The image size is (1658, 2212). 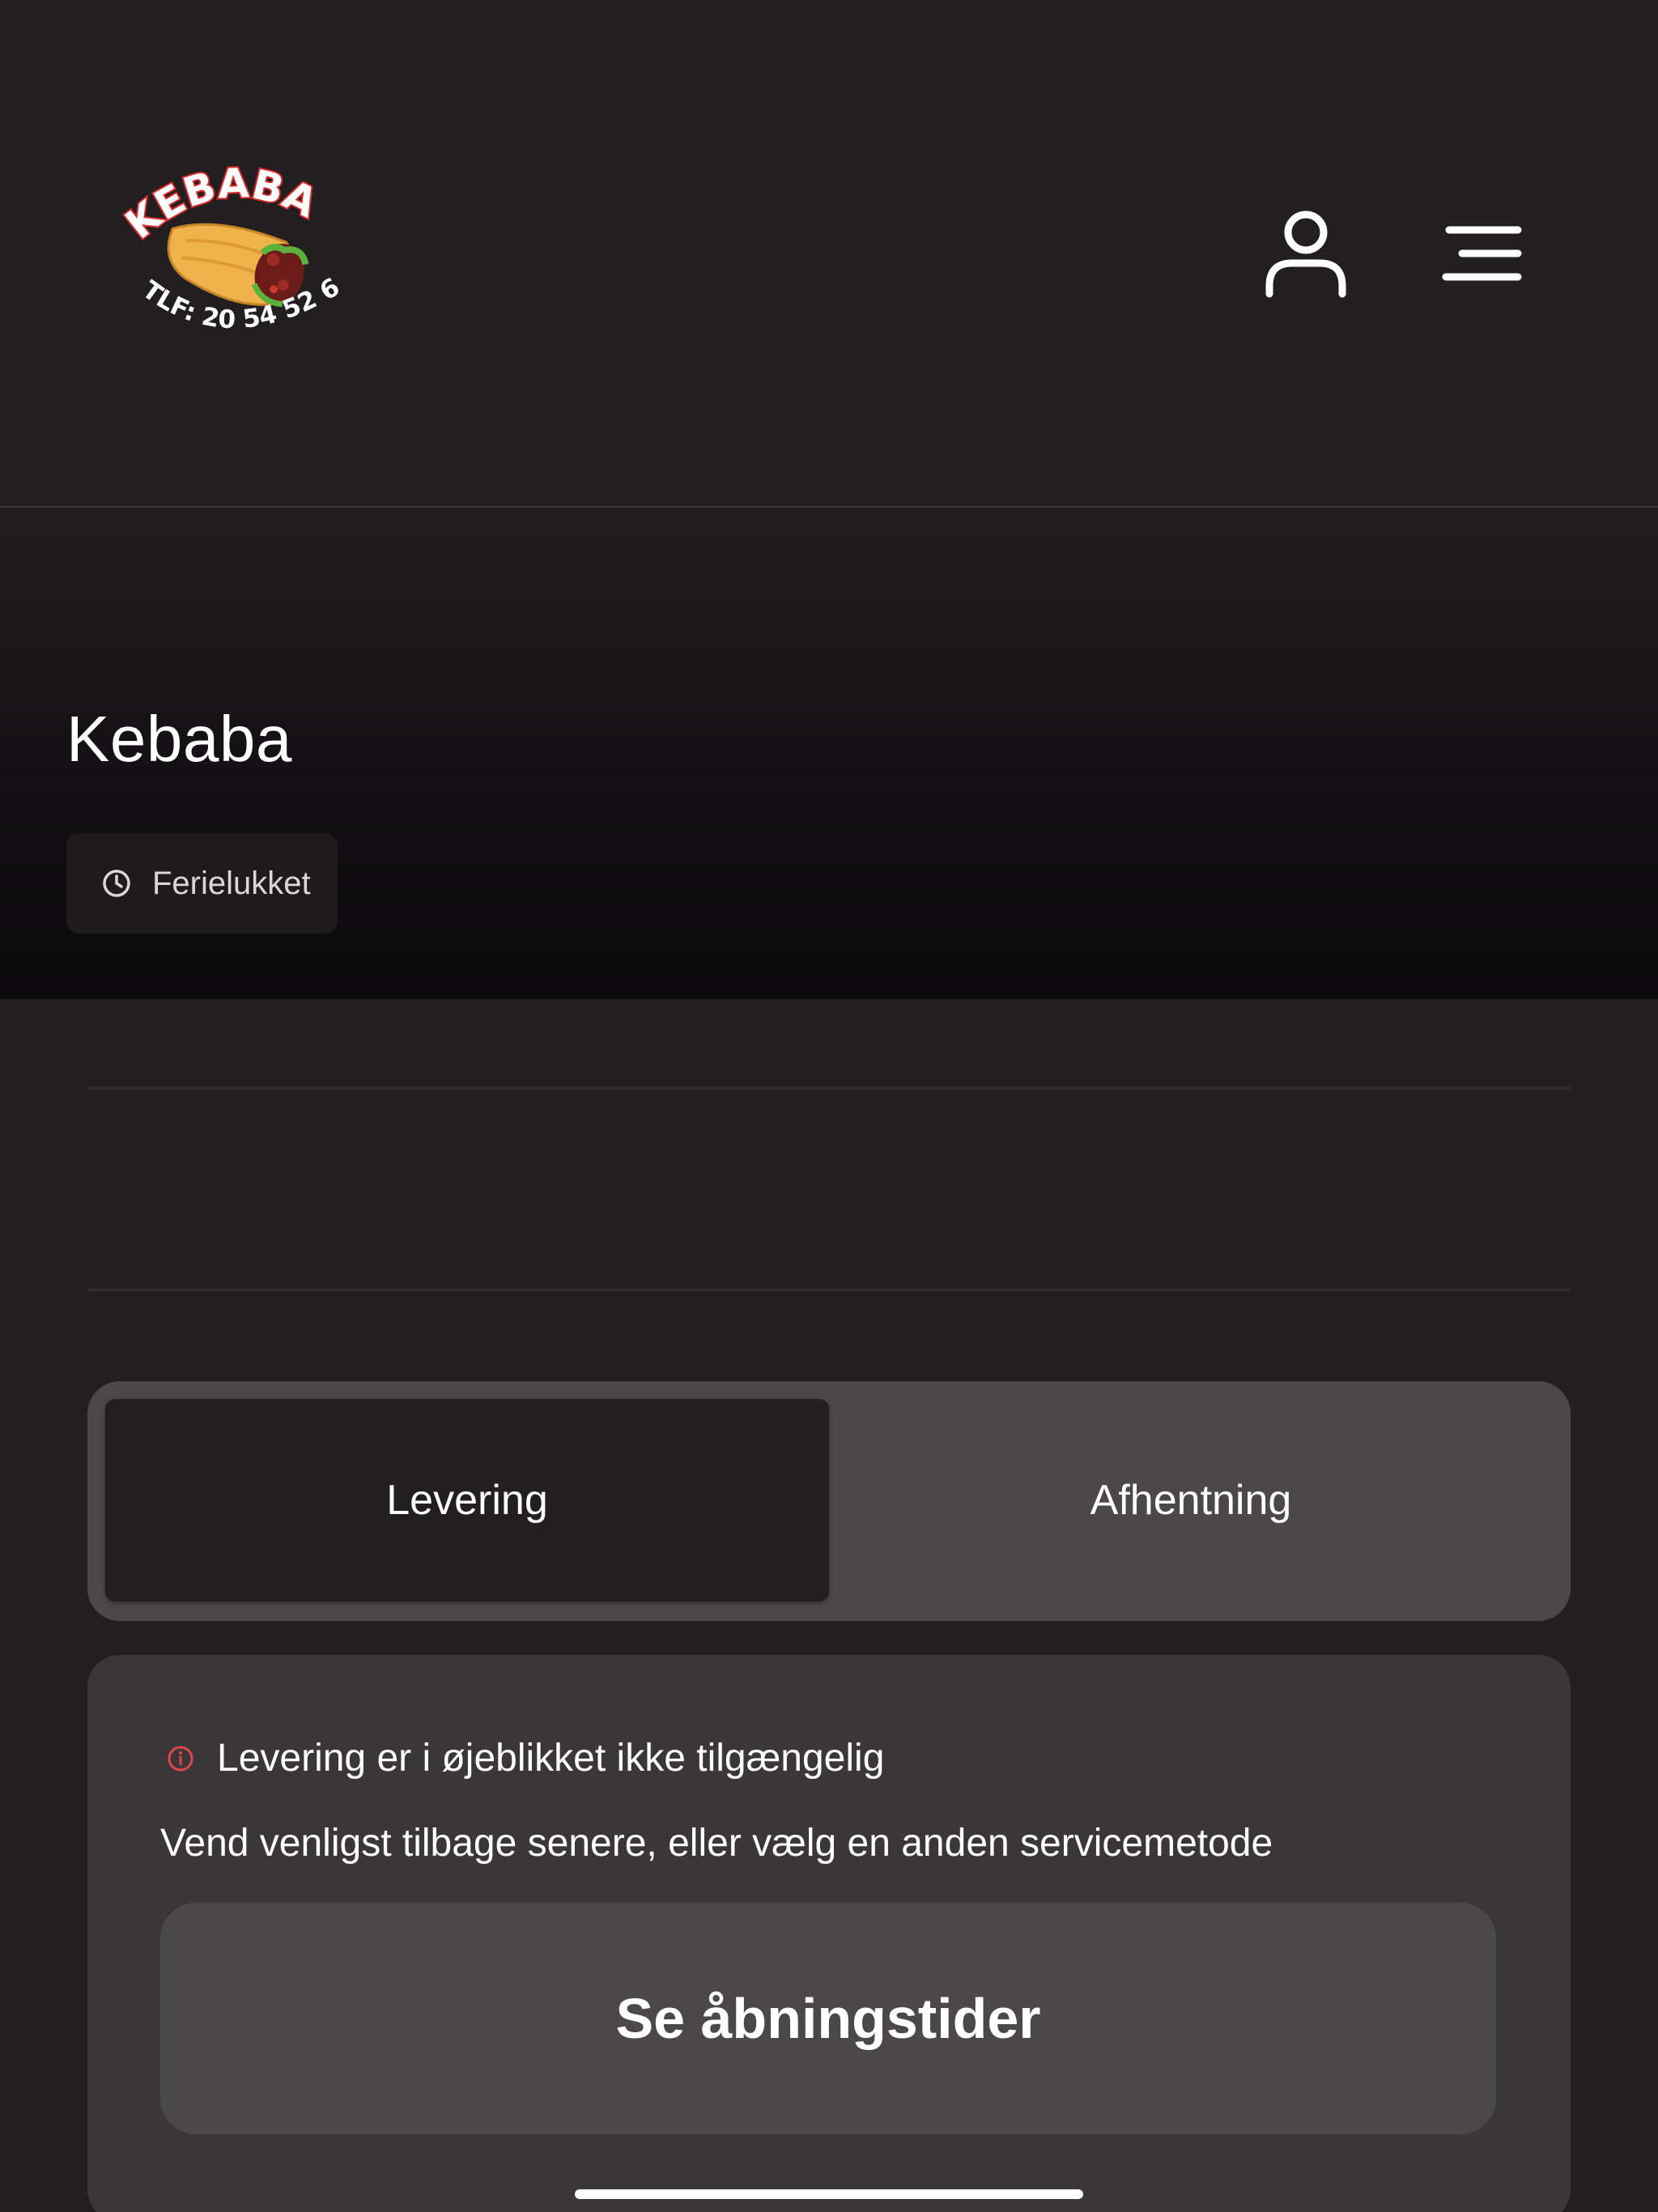 I want to click on service-method-toggle: Levering Afhentning, so click(x=829, y=1501).